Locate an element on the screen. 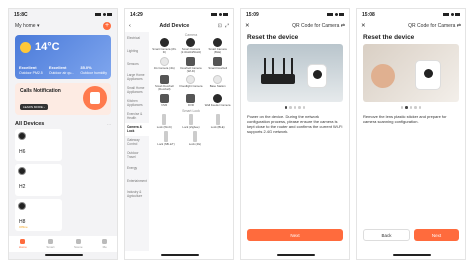 The height and width of the screenshot is (278, 467). router-icon is located at coordinates (278, 79).